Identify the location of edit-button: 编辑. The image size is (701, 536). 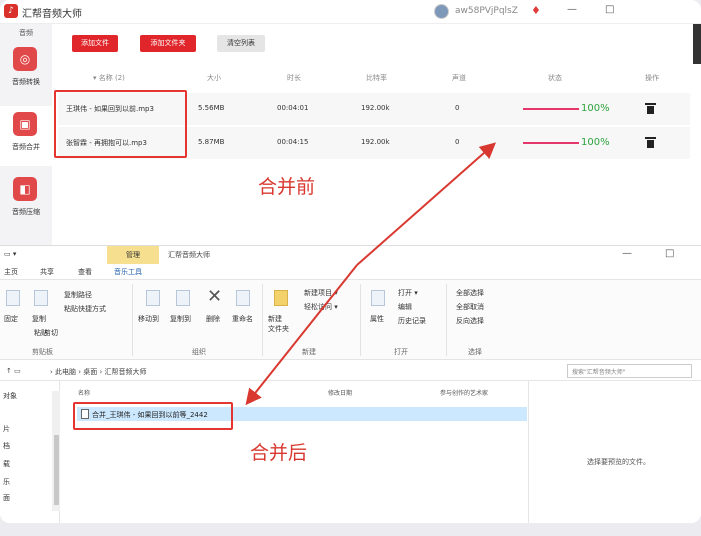
(405, 307).